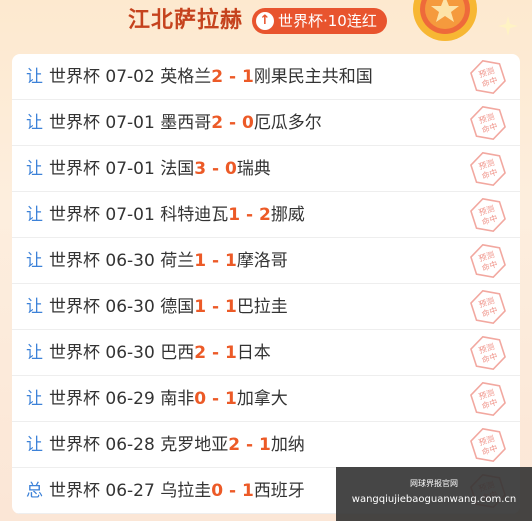  What do you see at coordinates (130, 77) in the screenshot?
I see `match-date: 07-02` at bounding box center [130, 77].